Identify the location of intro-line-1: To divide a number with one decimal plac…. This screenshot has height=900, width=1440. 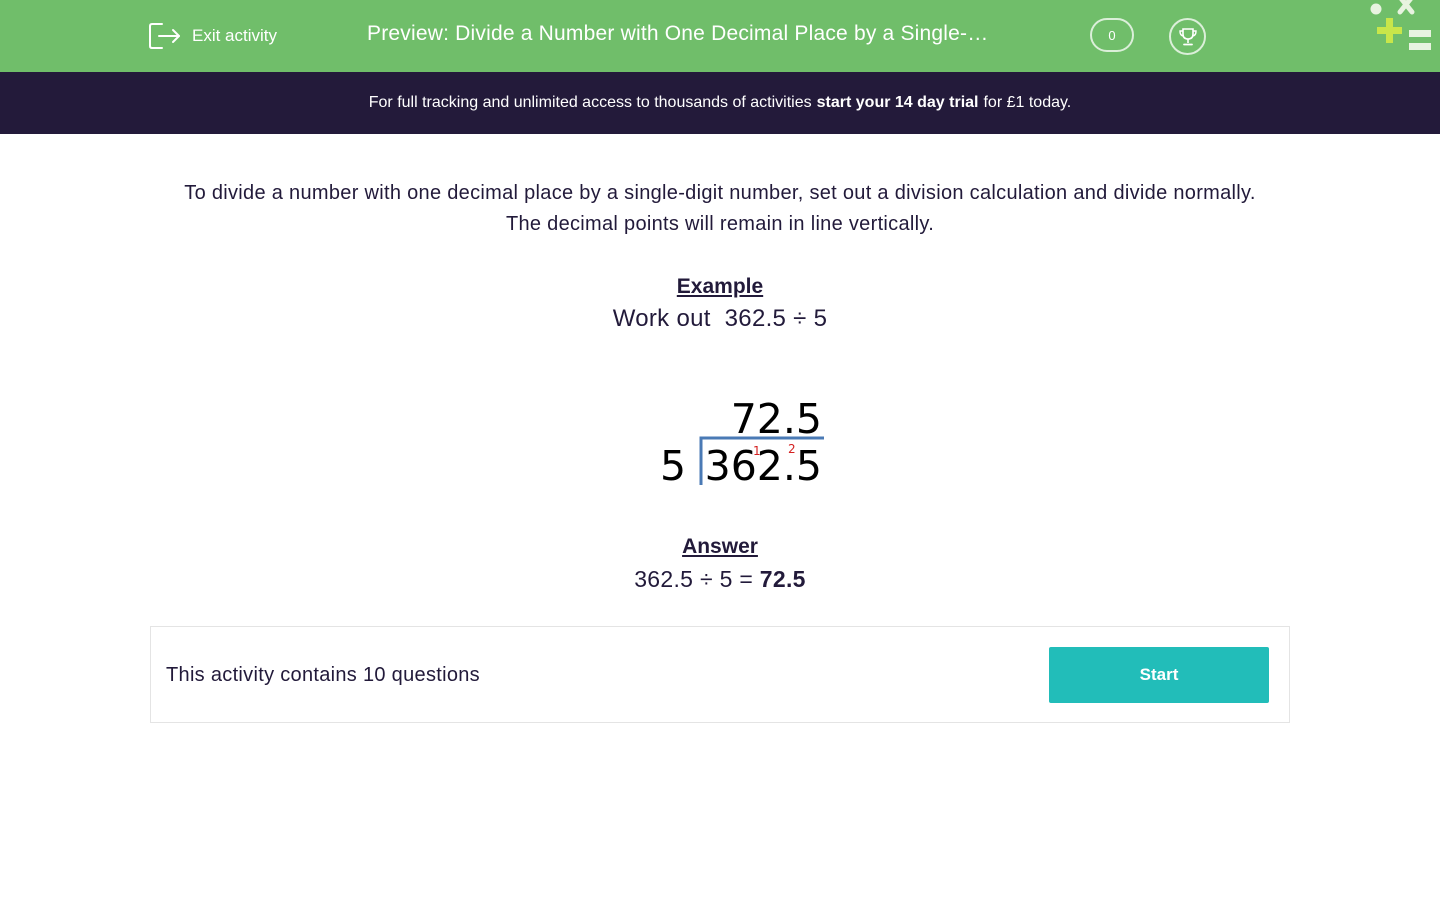
(720, 193).